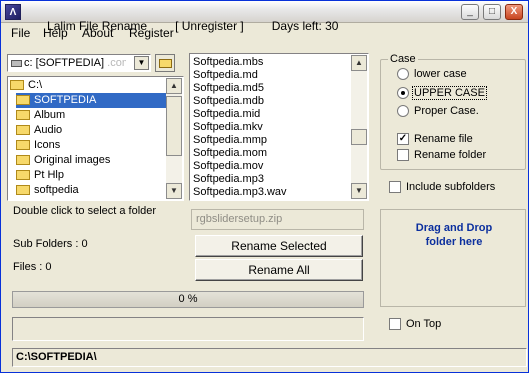 The image size is (529, 373). What do you see at coordinates (32, 267) in the screenshot?
I see `files-count: Files : 0` at bounding box center [32, 267].